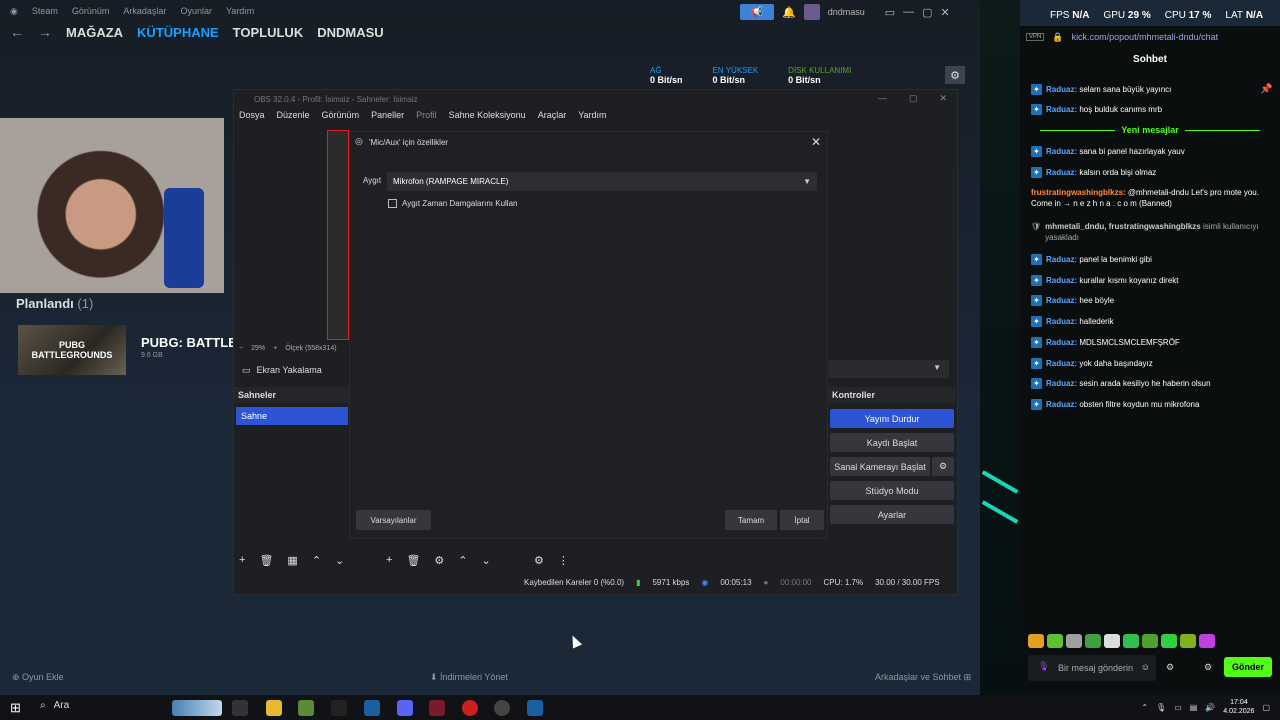  Describe the element at coordinates (292, 416) in the screenshot. I see `scene-item: Sahne` at that location.